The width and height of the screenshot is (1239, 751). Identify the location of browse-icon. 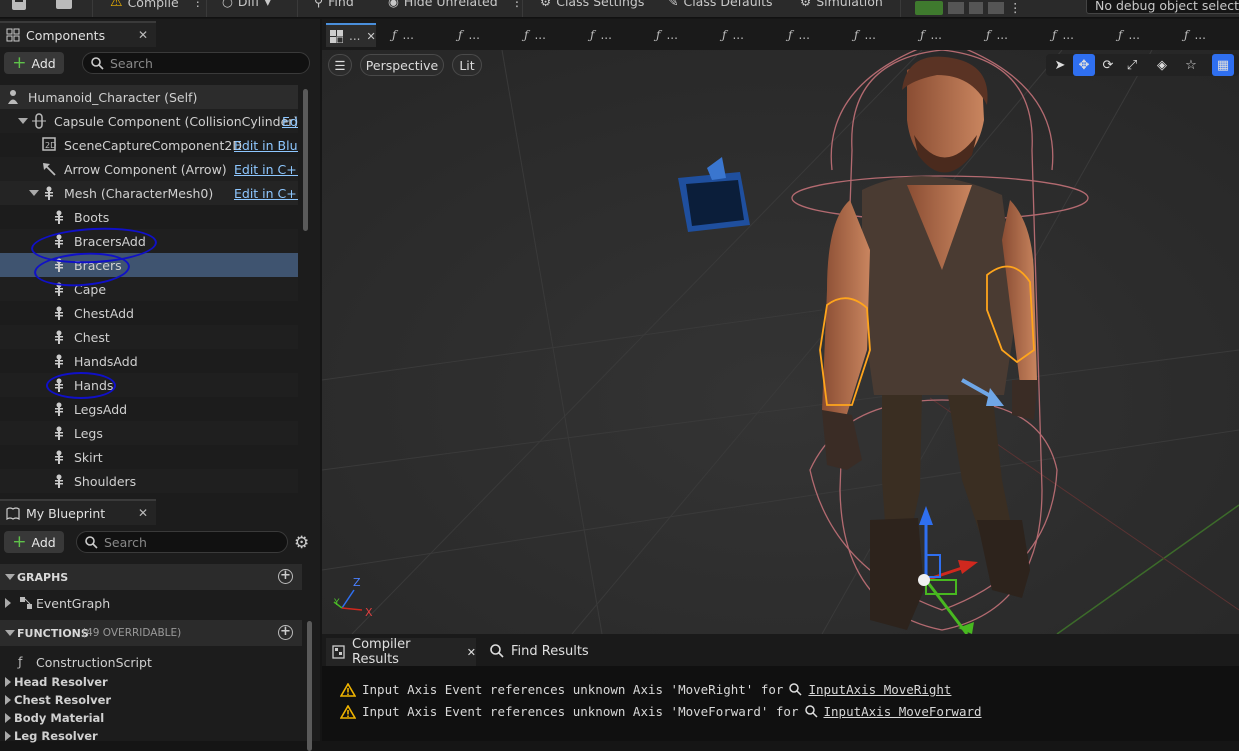
(64, 6).